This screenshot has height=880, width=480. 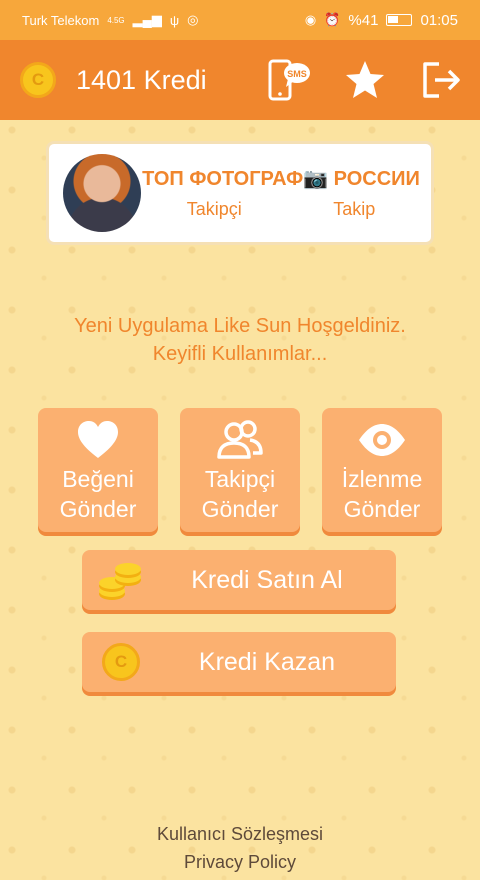 What do you see at coordinates (240, 834) in the screenshot?
I see `terms-link: Kullanıcı Sözleşmesi` at bounding box center [240, 834].